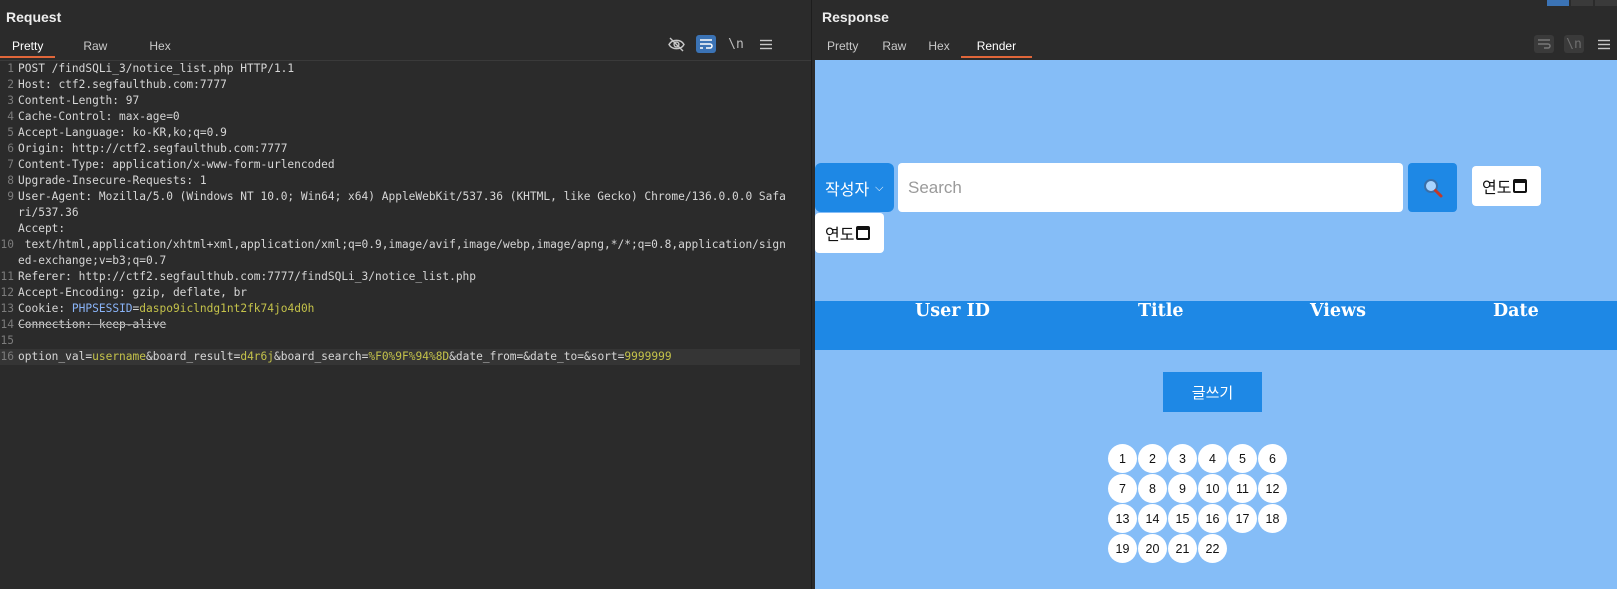 Image resolution: width=1617 pixels, height=589 pixels. I want to click on response-toolbar: \n, so click(1574, 44).